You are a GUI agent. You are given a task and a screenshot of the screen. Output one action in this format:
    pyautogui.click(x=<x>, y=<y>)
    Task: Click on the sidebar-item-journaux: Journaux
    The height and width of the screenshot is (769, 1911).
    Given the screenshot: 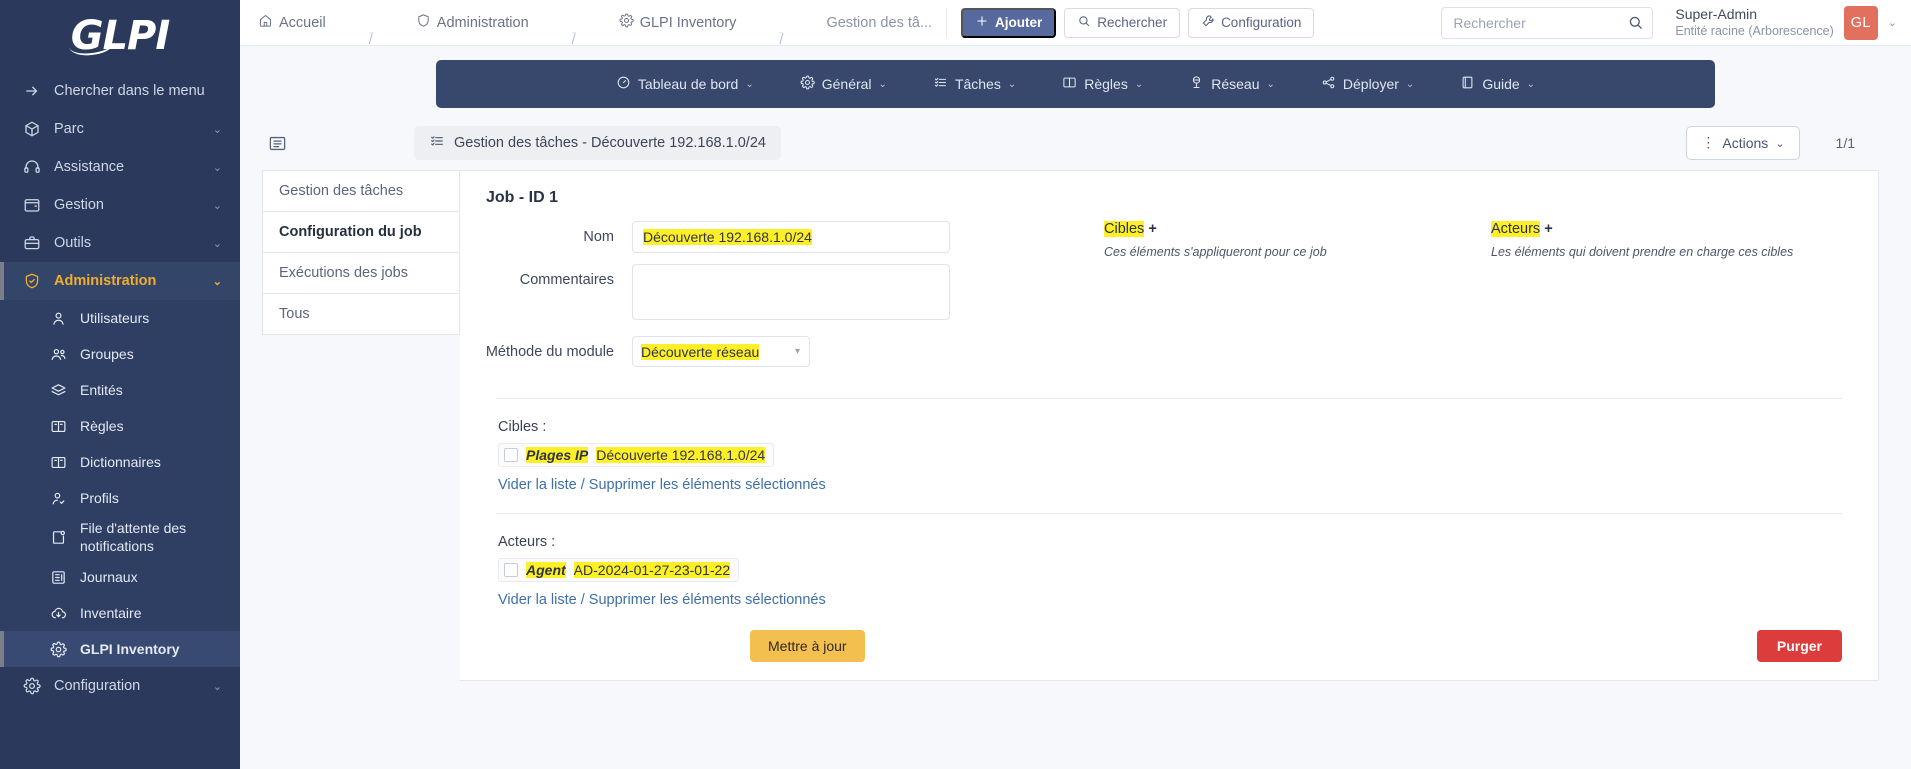 What is the action you would take?
    pyautogui.click(x=120, y=577)
    